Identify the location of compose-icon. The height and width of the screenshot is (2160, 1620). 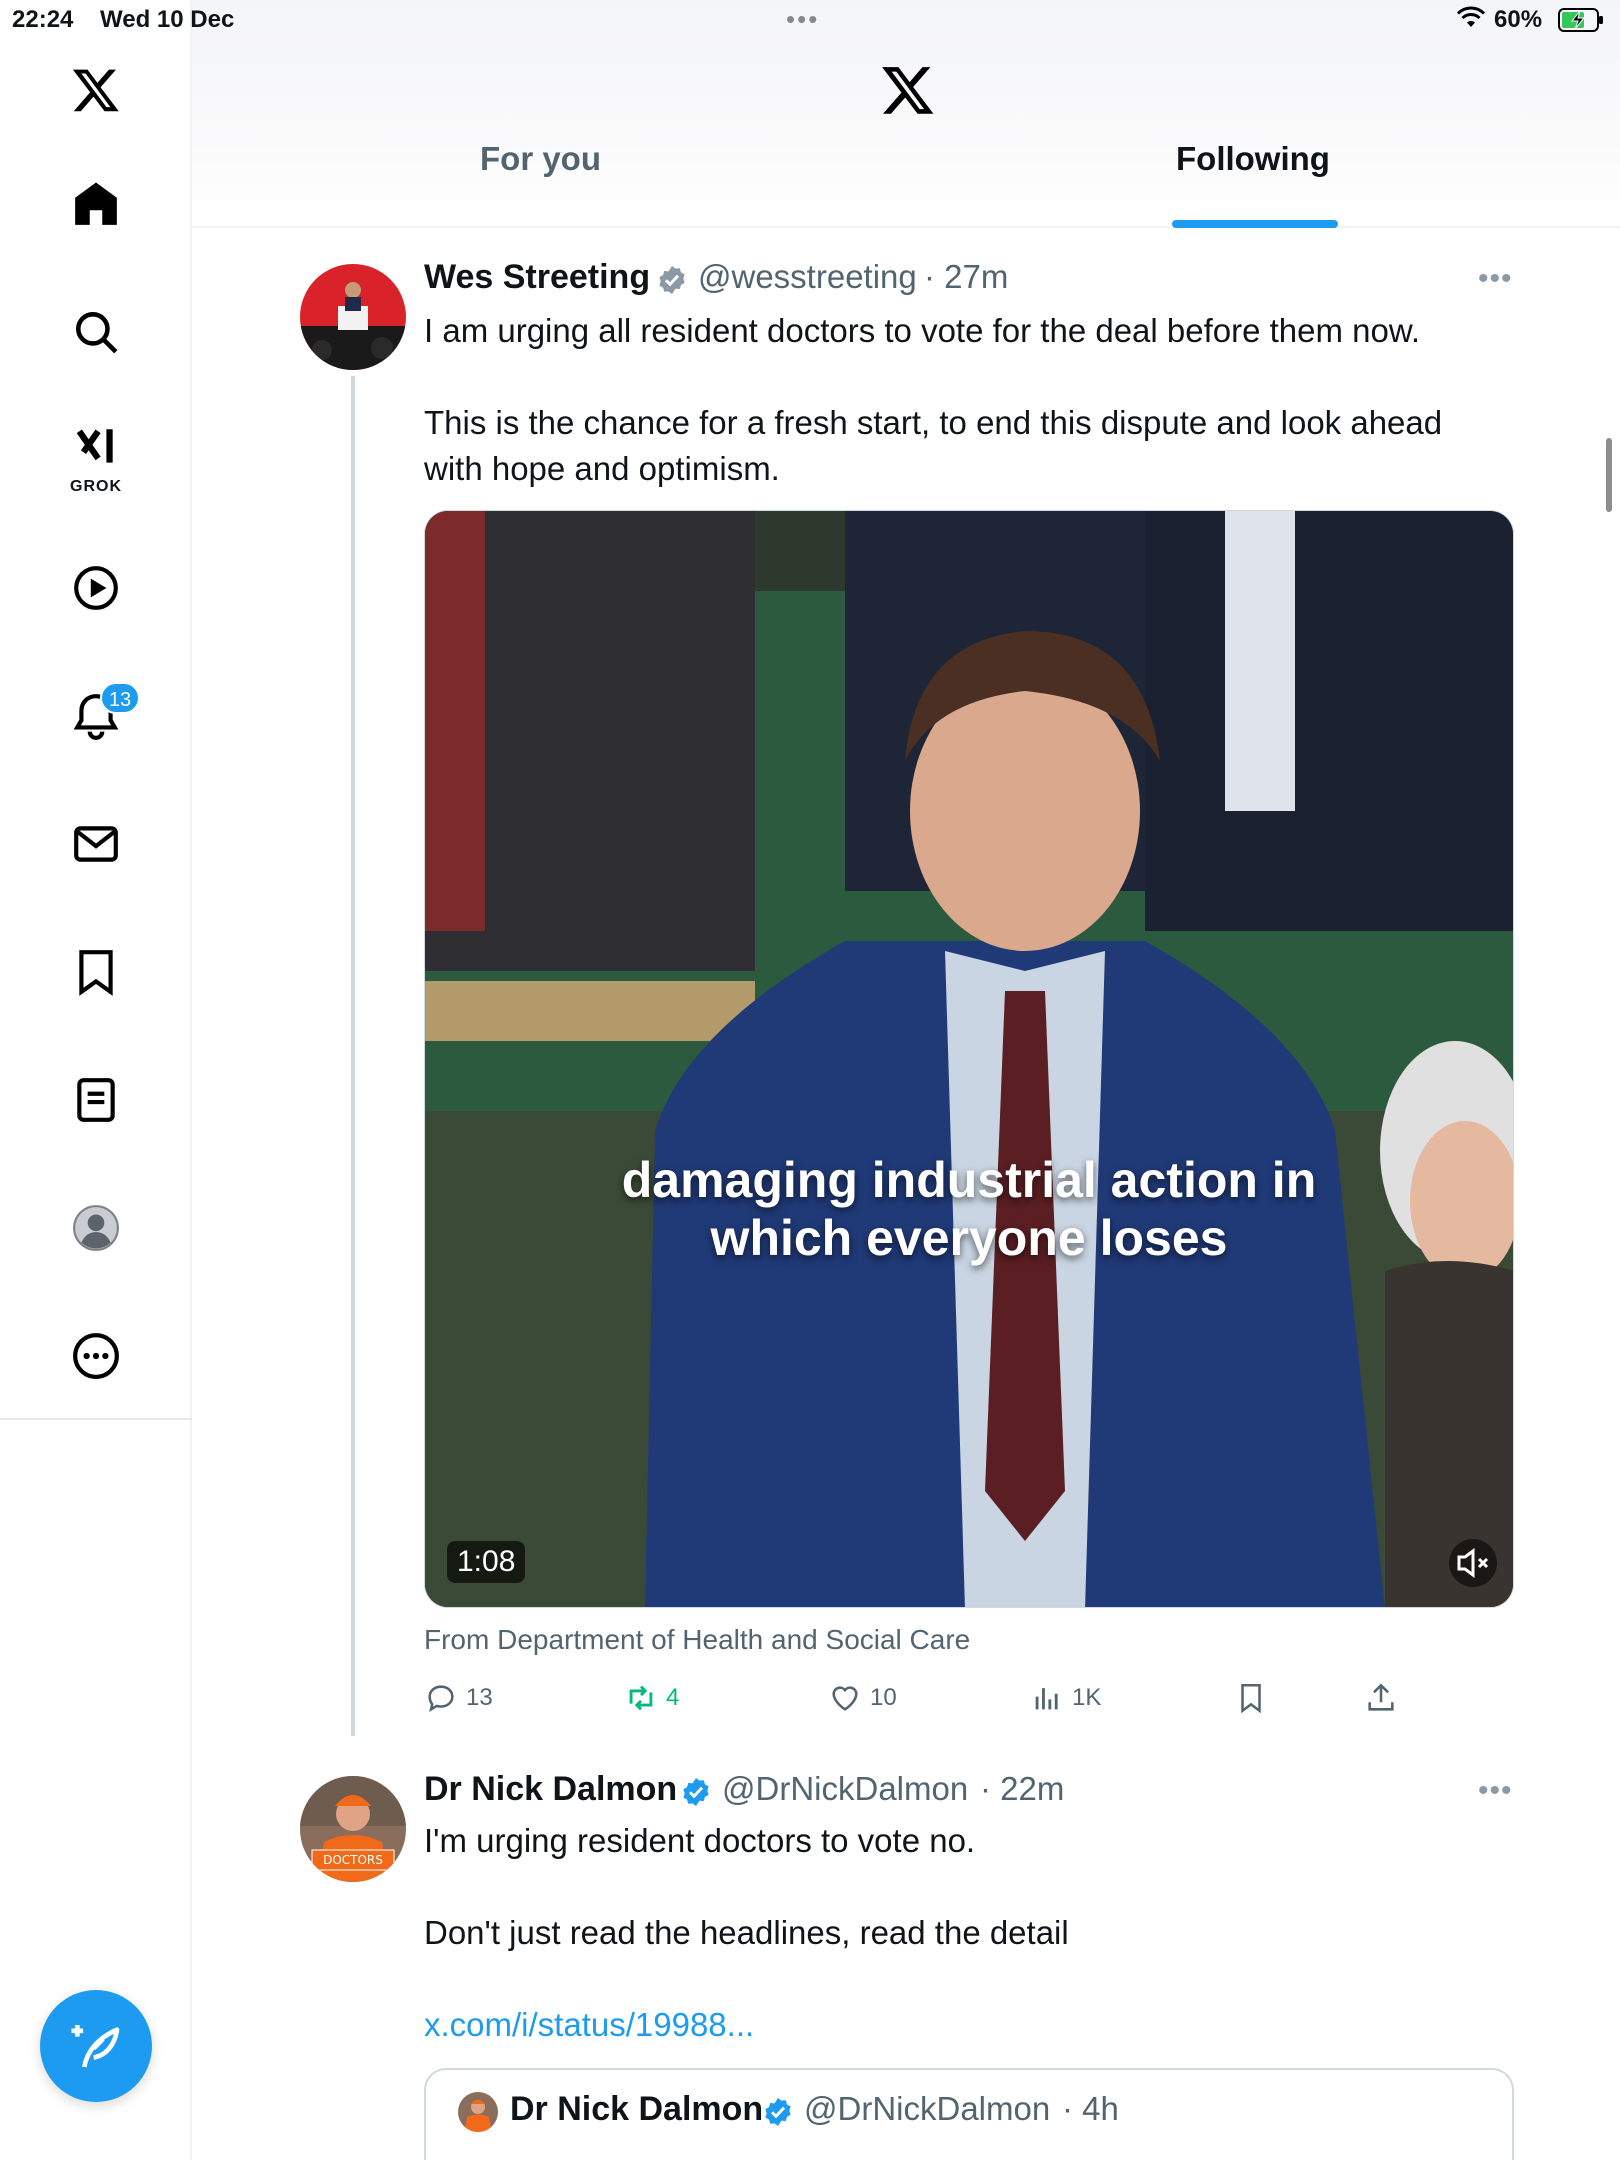
(95, 2046).